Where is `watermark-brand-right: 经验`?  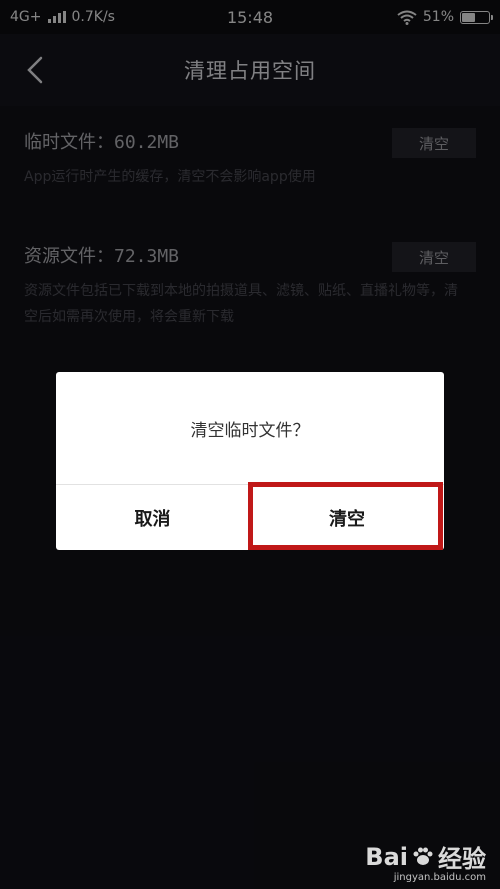
watermark-brand-right: 经验 is located at coordinates (462, 859).